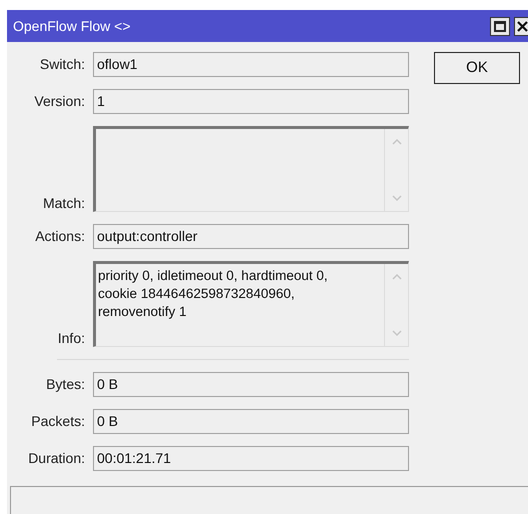 The height and width of the screenshot is (514, 528). I want to click on field-label: Info:, so click(71, 338).